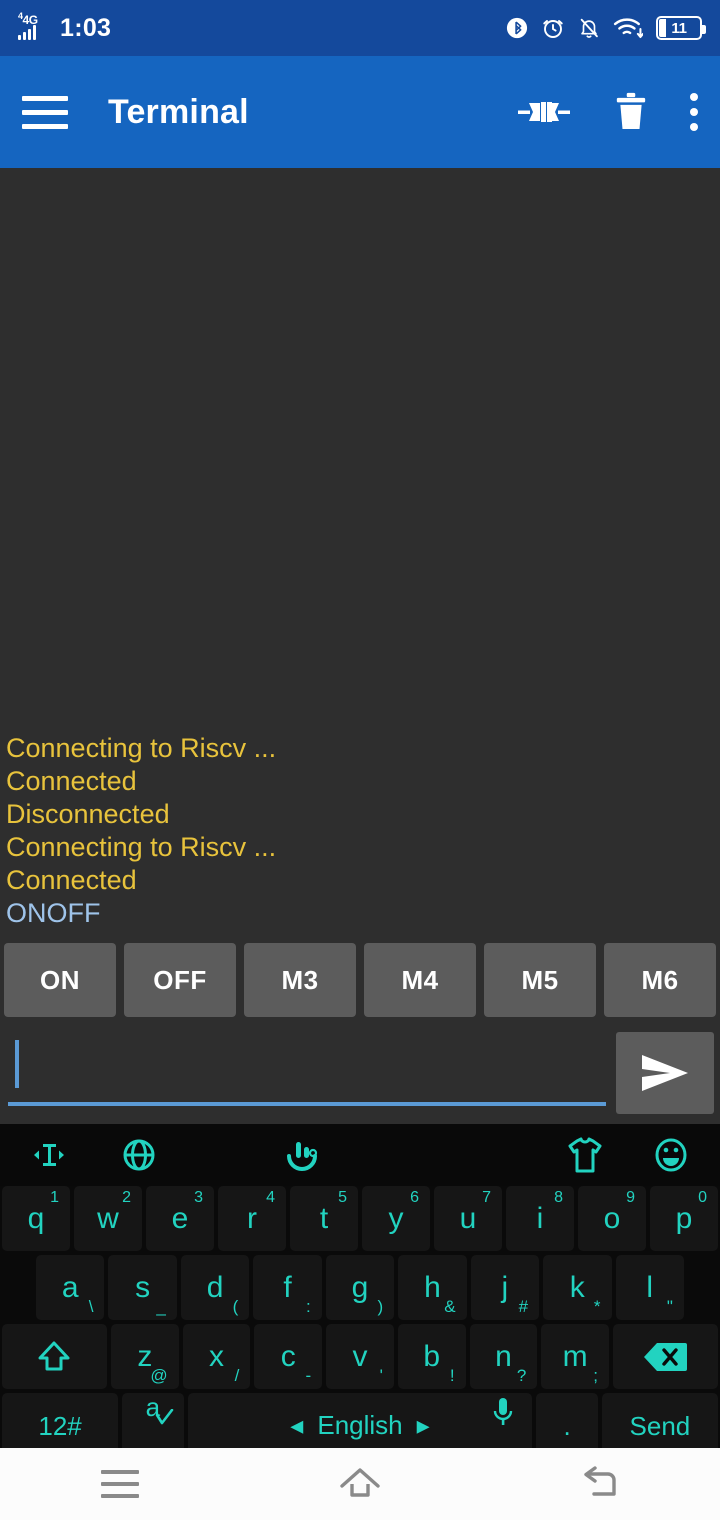 This screenshot has width=720, height=1520. What do you see at coordinates (60, 980) in the screenshot?
I see `macro-button-1: ON` at bounding box center [60, 980].